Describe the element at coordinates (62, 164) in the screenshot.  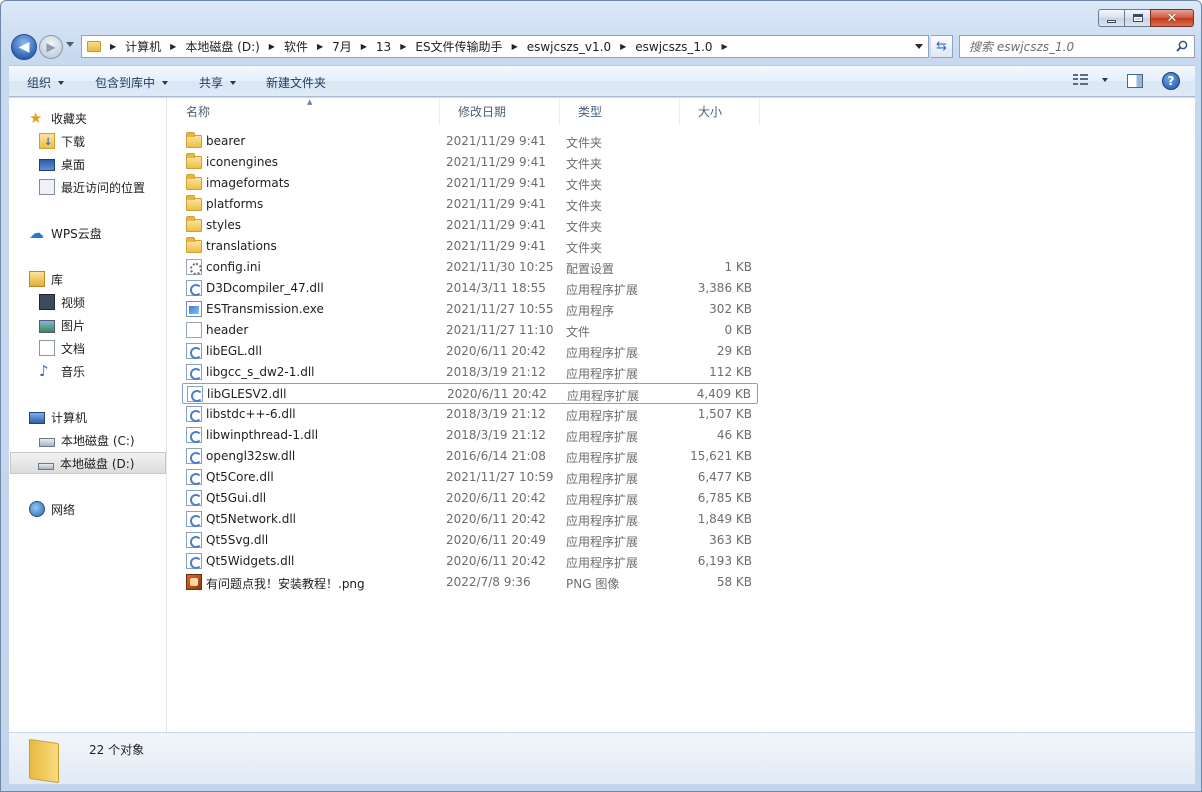
I see `nav-item-desktop: 桌面` at that location.